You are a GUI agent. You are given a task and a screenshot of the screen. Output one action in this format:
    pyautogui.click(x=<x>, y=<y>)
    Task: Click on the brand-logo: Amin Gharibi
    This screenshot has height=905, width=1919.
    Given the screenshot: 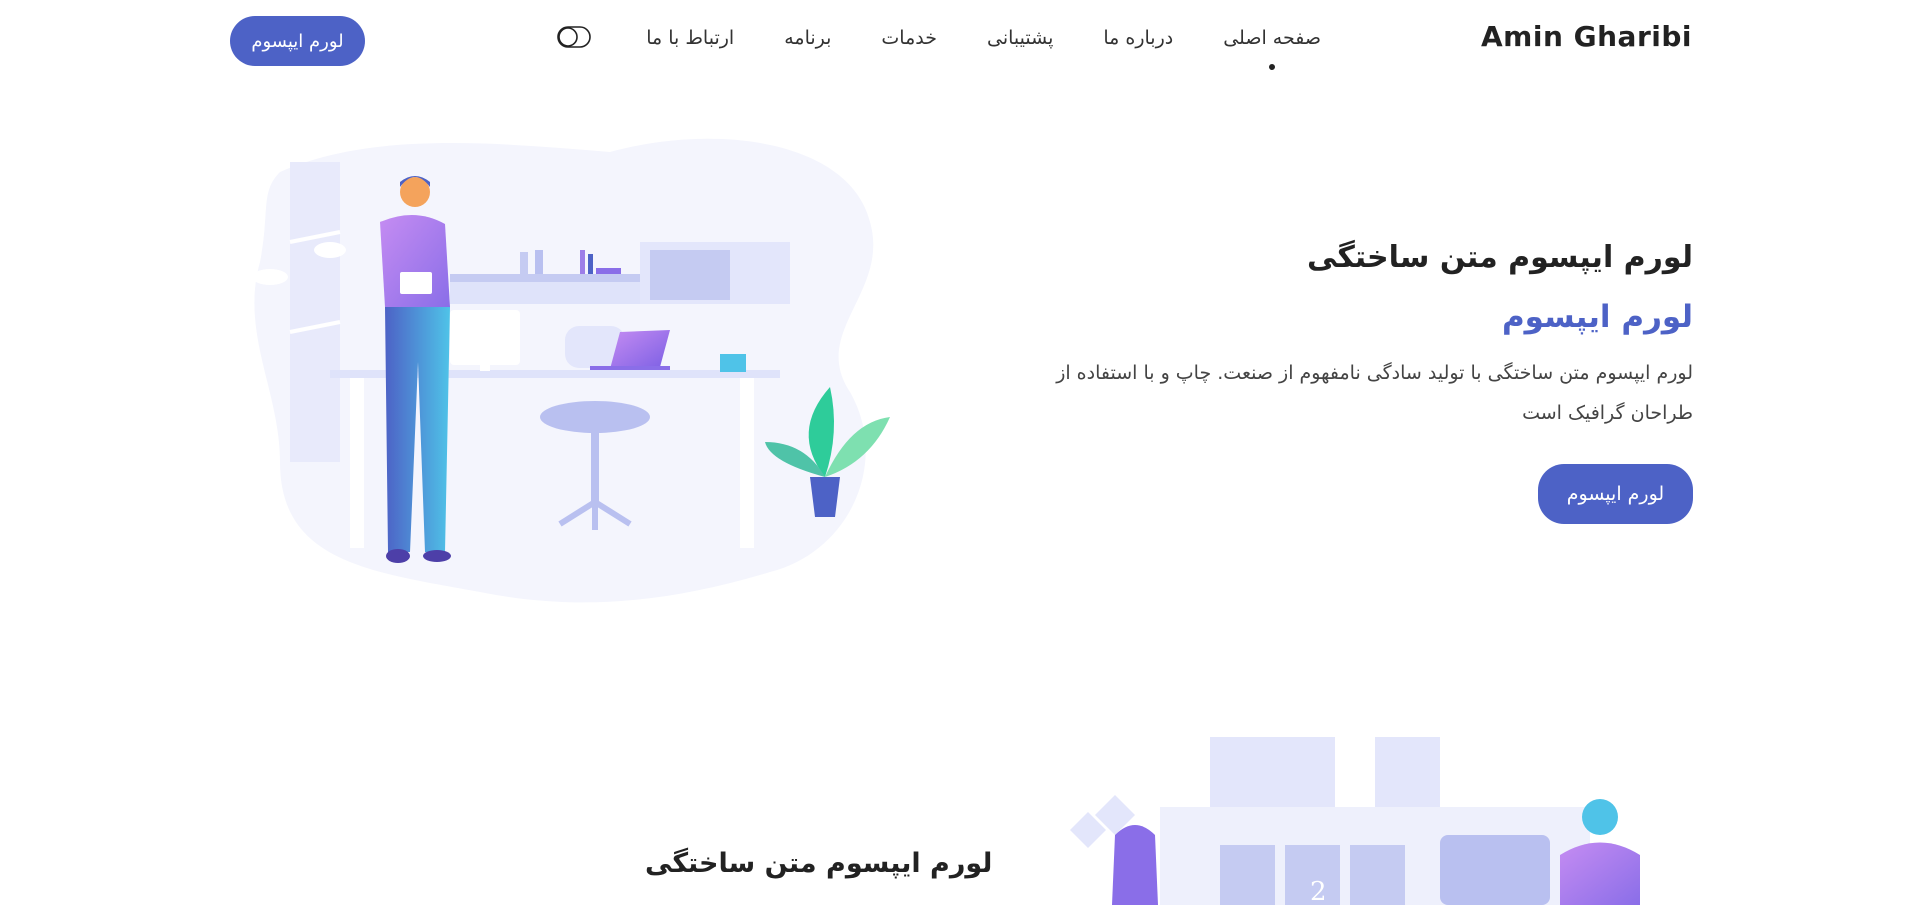 What is the action you would take?
    pyautogui.click(x=1586, y=36)
    